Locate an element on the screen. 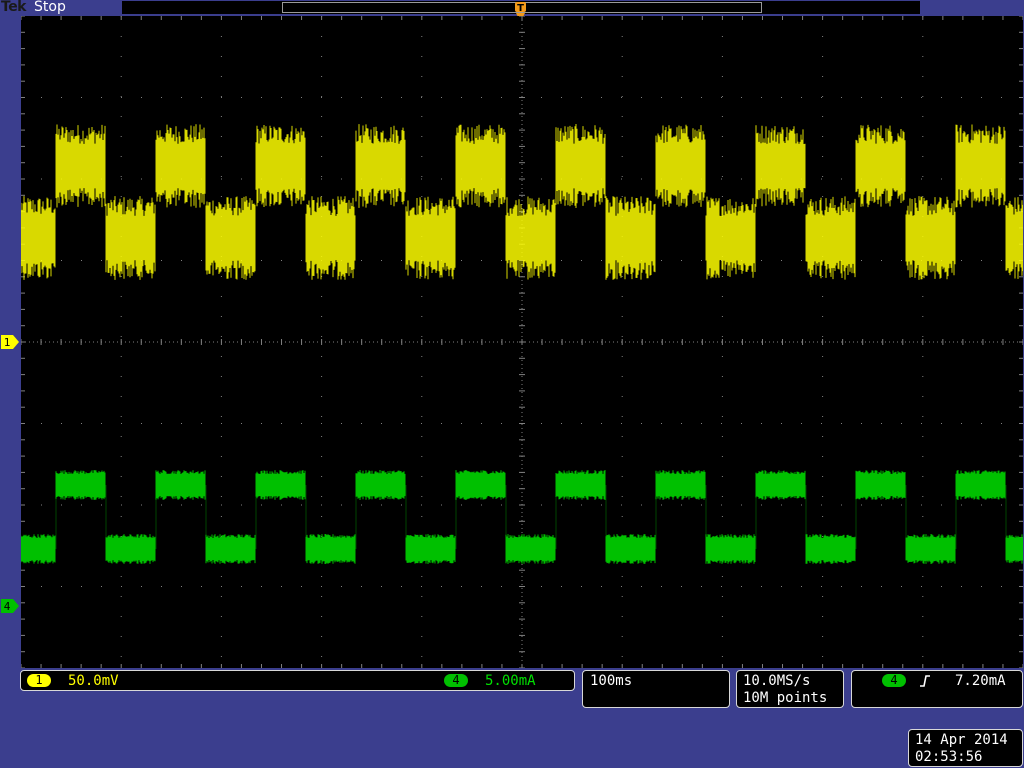 The width and height of the screenshot is (1024, 768). svg-text: 4 is located at coordinates (7, 606).